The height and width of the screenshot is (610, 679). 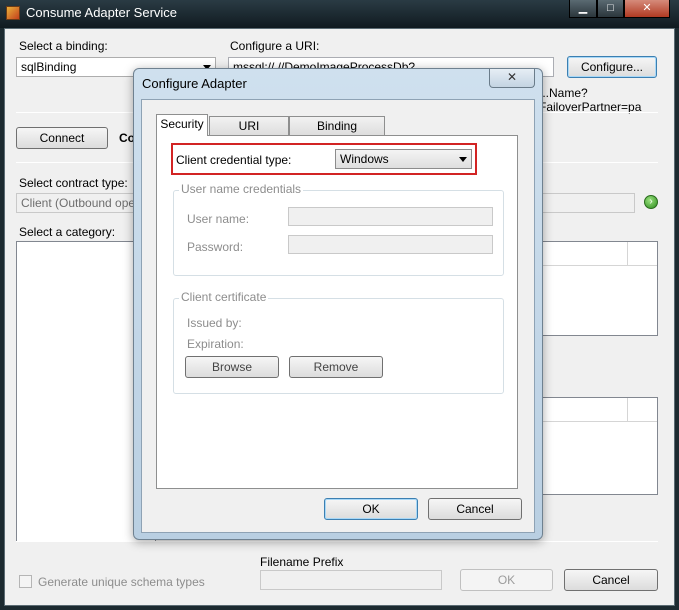 I want to click on dialog-cancel-button: Cancel, so click(x=475, y=509).